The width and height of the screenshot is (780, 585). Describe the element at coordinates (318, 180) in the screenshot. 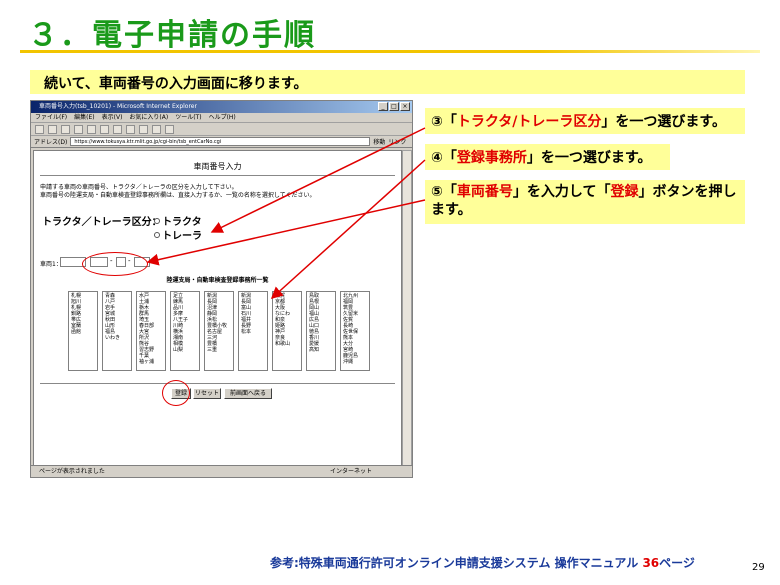

I see `arrow-to-category` at that location.